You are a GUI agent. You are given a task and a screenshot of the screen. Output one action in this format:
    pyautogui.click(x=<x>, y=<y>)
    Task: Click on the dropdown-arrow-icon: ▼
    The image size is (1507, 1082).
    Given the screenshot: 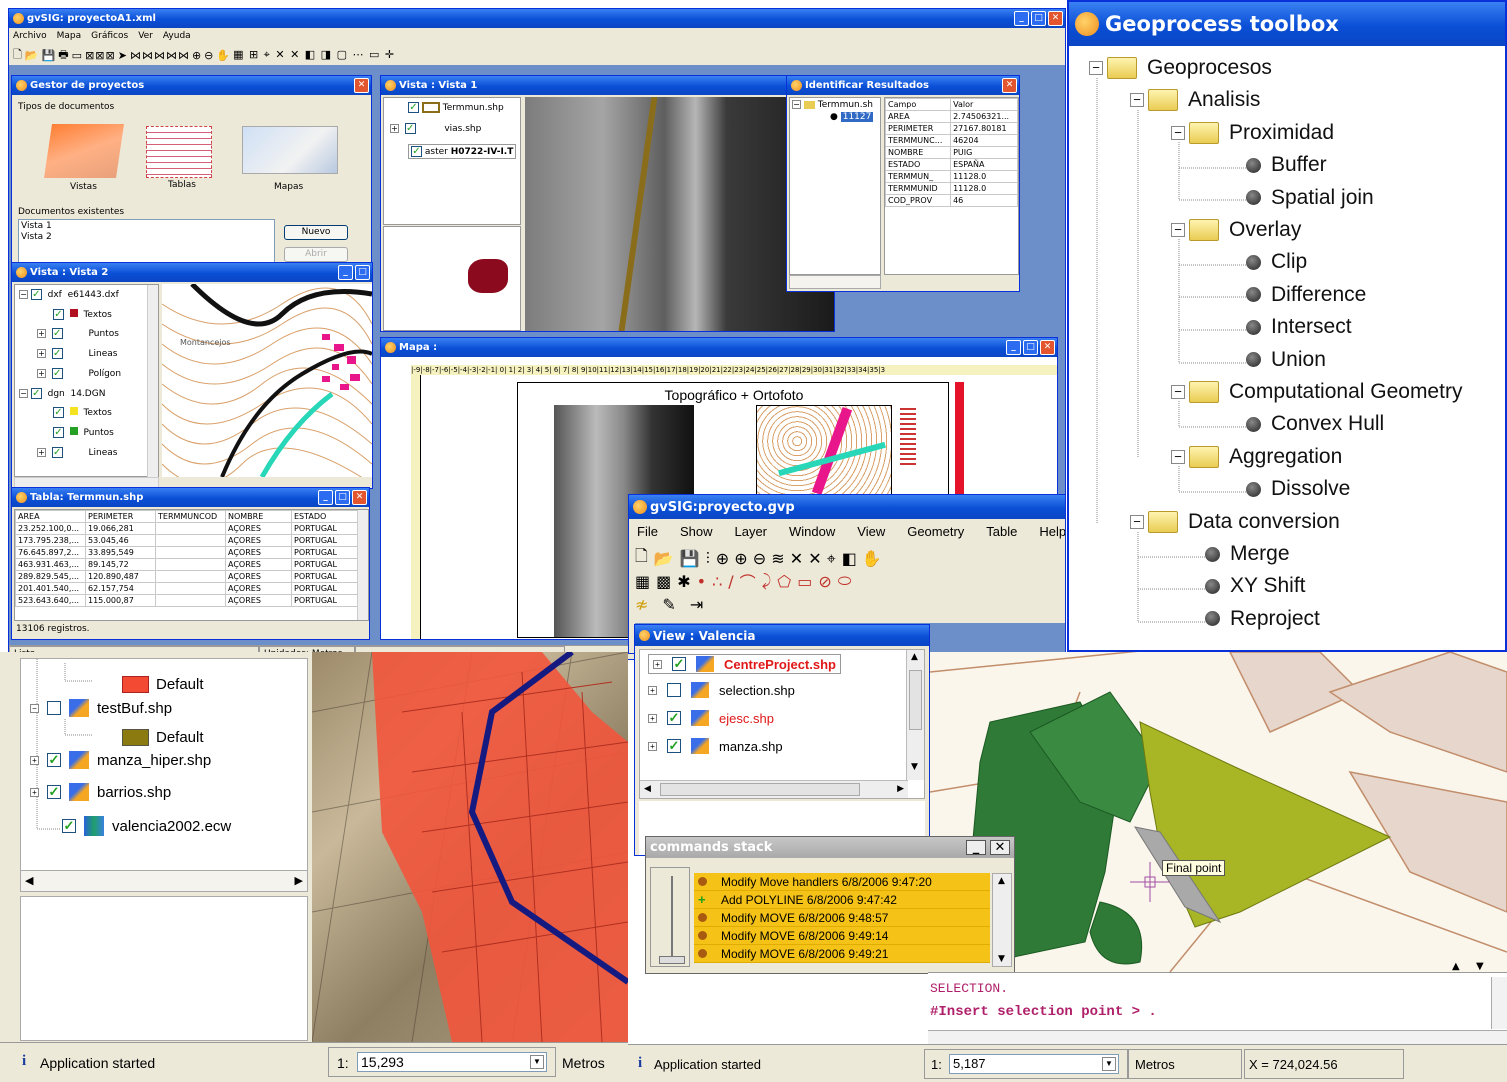 What is the action you would take?
    pyautogui.click(x=1109, y=1064)
    